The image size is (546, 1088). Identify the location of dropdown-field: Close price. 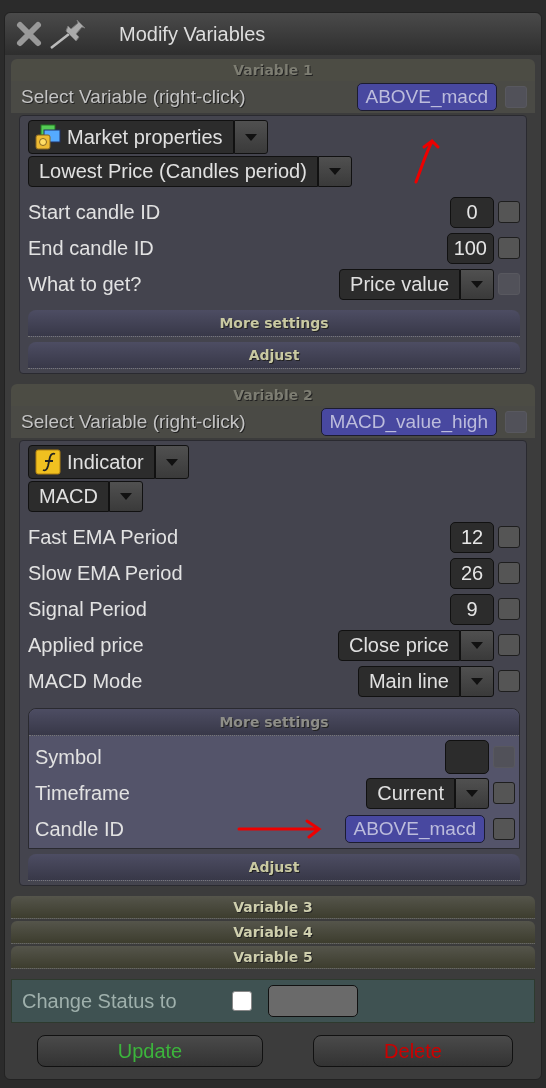
(398, 645).